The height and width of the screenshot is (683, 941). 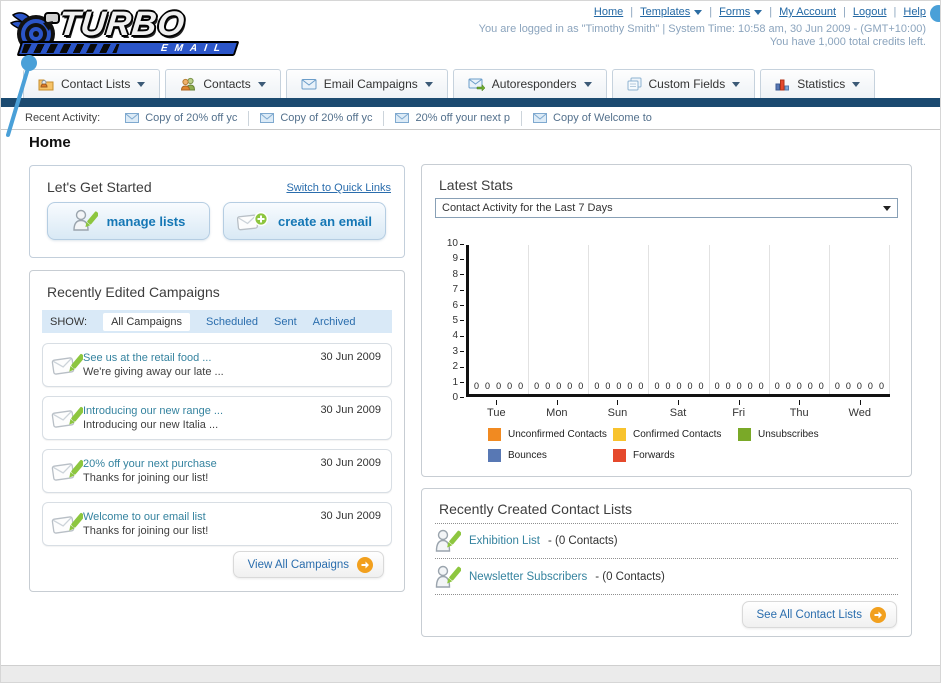 I want to click on x-axis-label: Sat, so click(x=678, y=409).